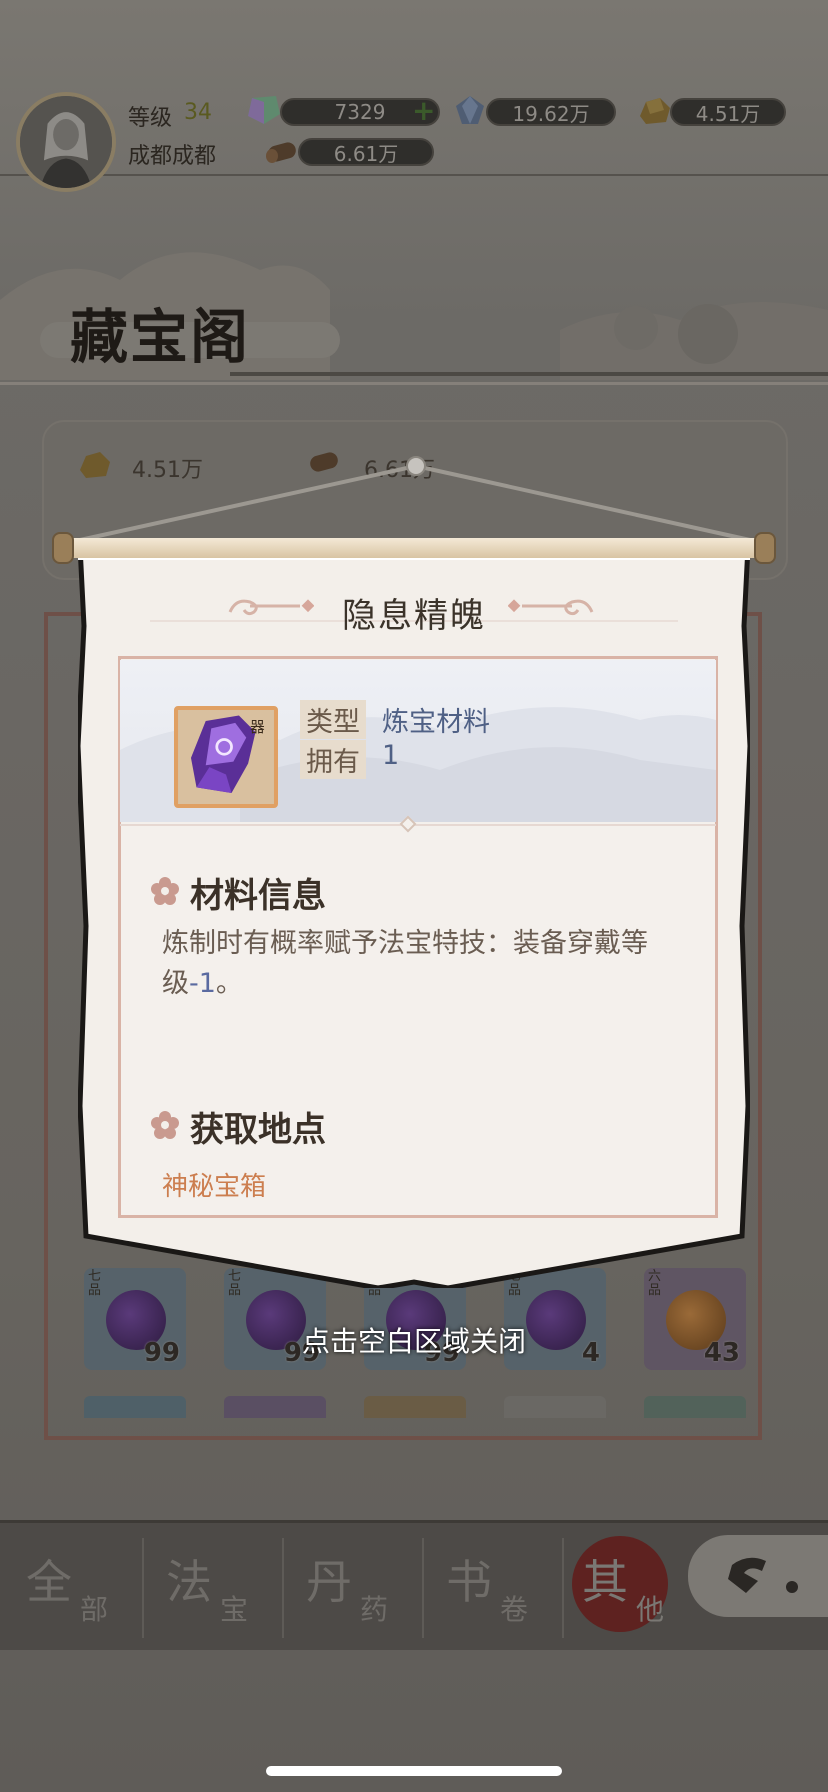  I want to click on tab-all: 全 部, so click(73, 1590).